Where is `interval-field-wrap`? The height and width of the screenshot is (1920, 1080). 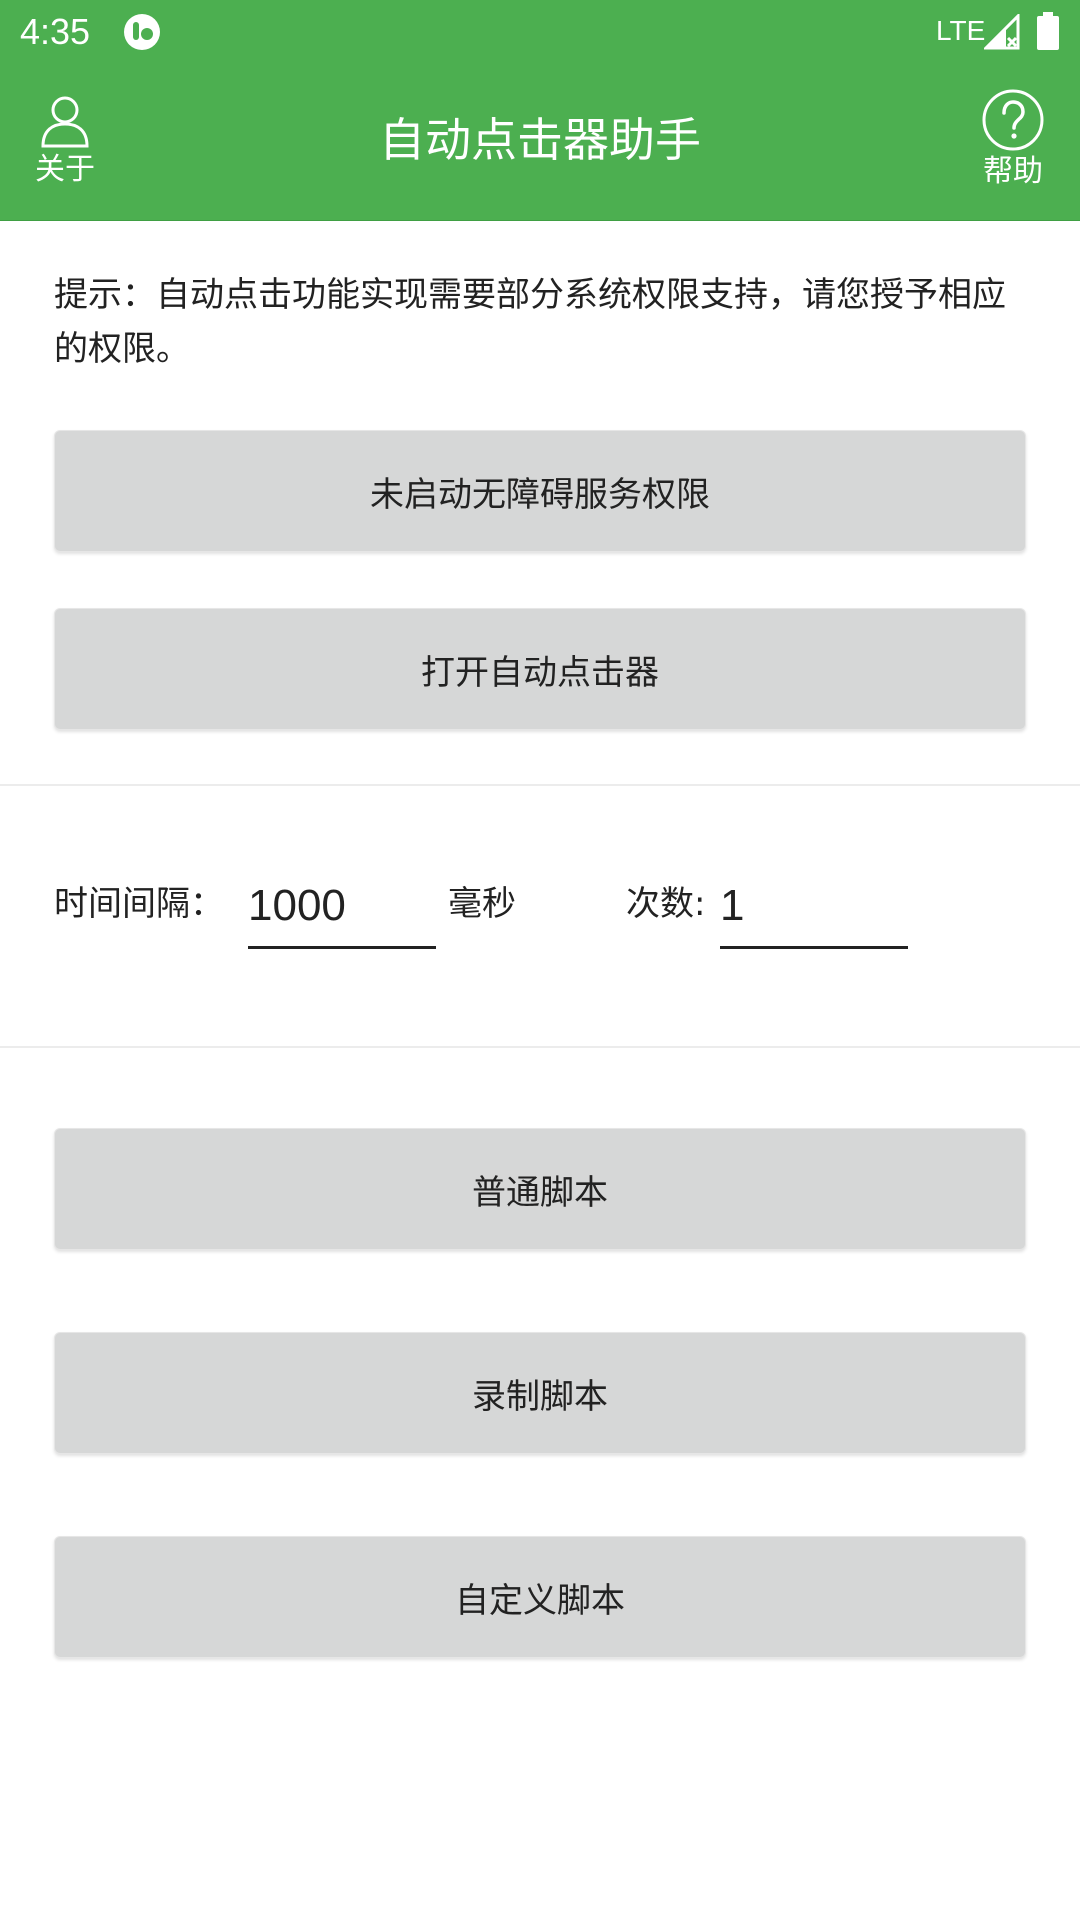
interval-field-wrap is located at coordinates (342, 912).